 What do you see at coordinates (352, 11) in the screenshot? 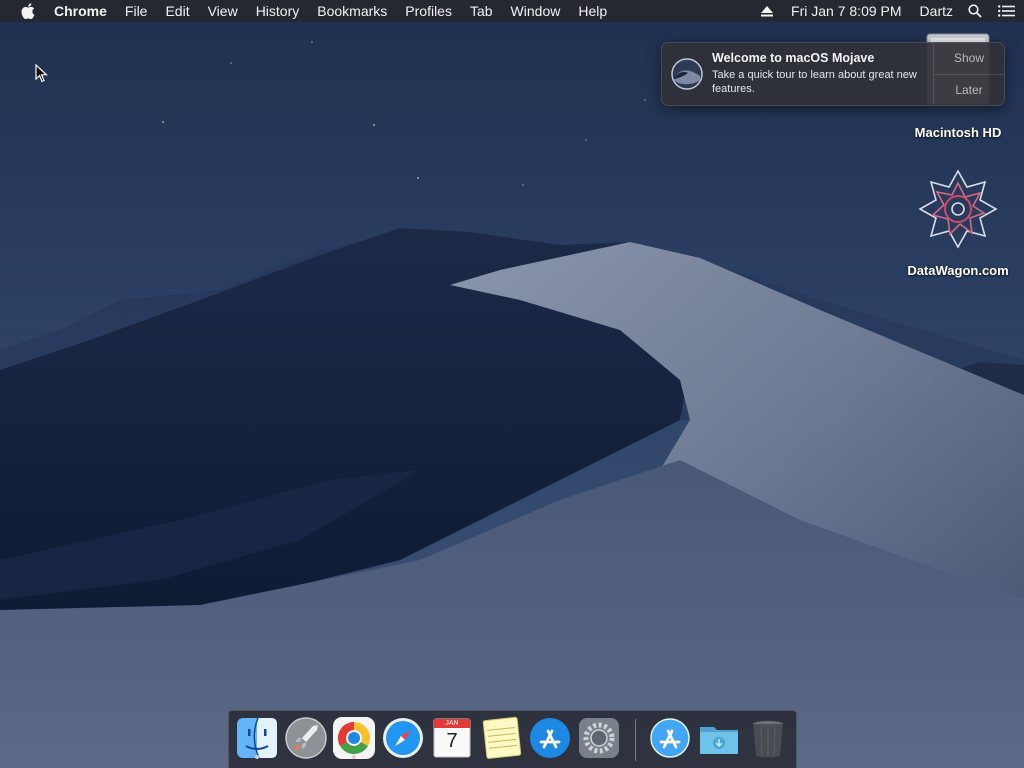
I see `menu-bookmarks: Bookmarks` at bounding box center [352, 11].